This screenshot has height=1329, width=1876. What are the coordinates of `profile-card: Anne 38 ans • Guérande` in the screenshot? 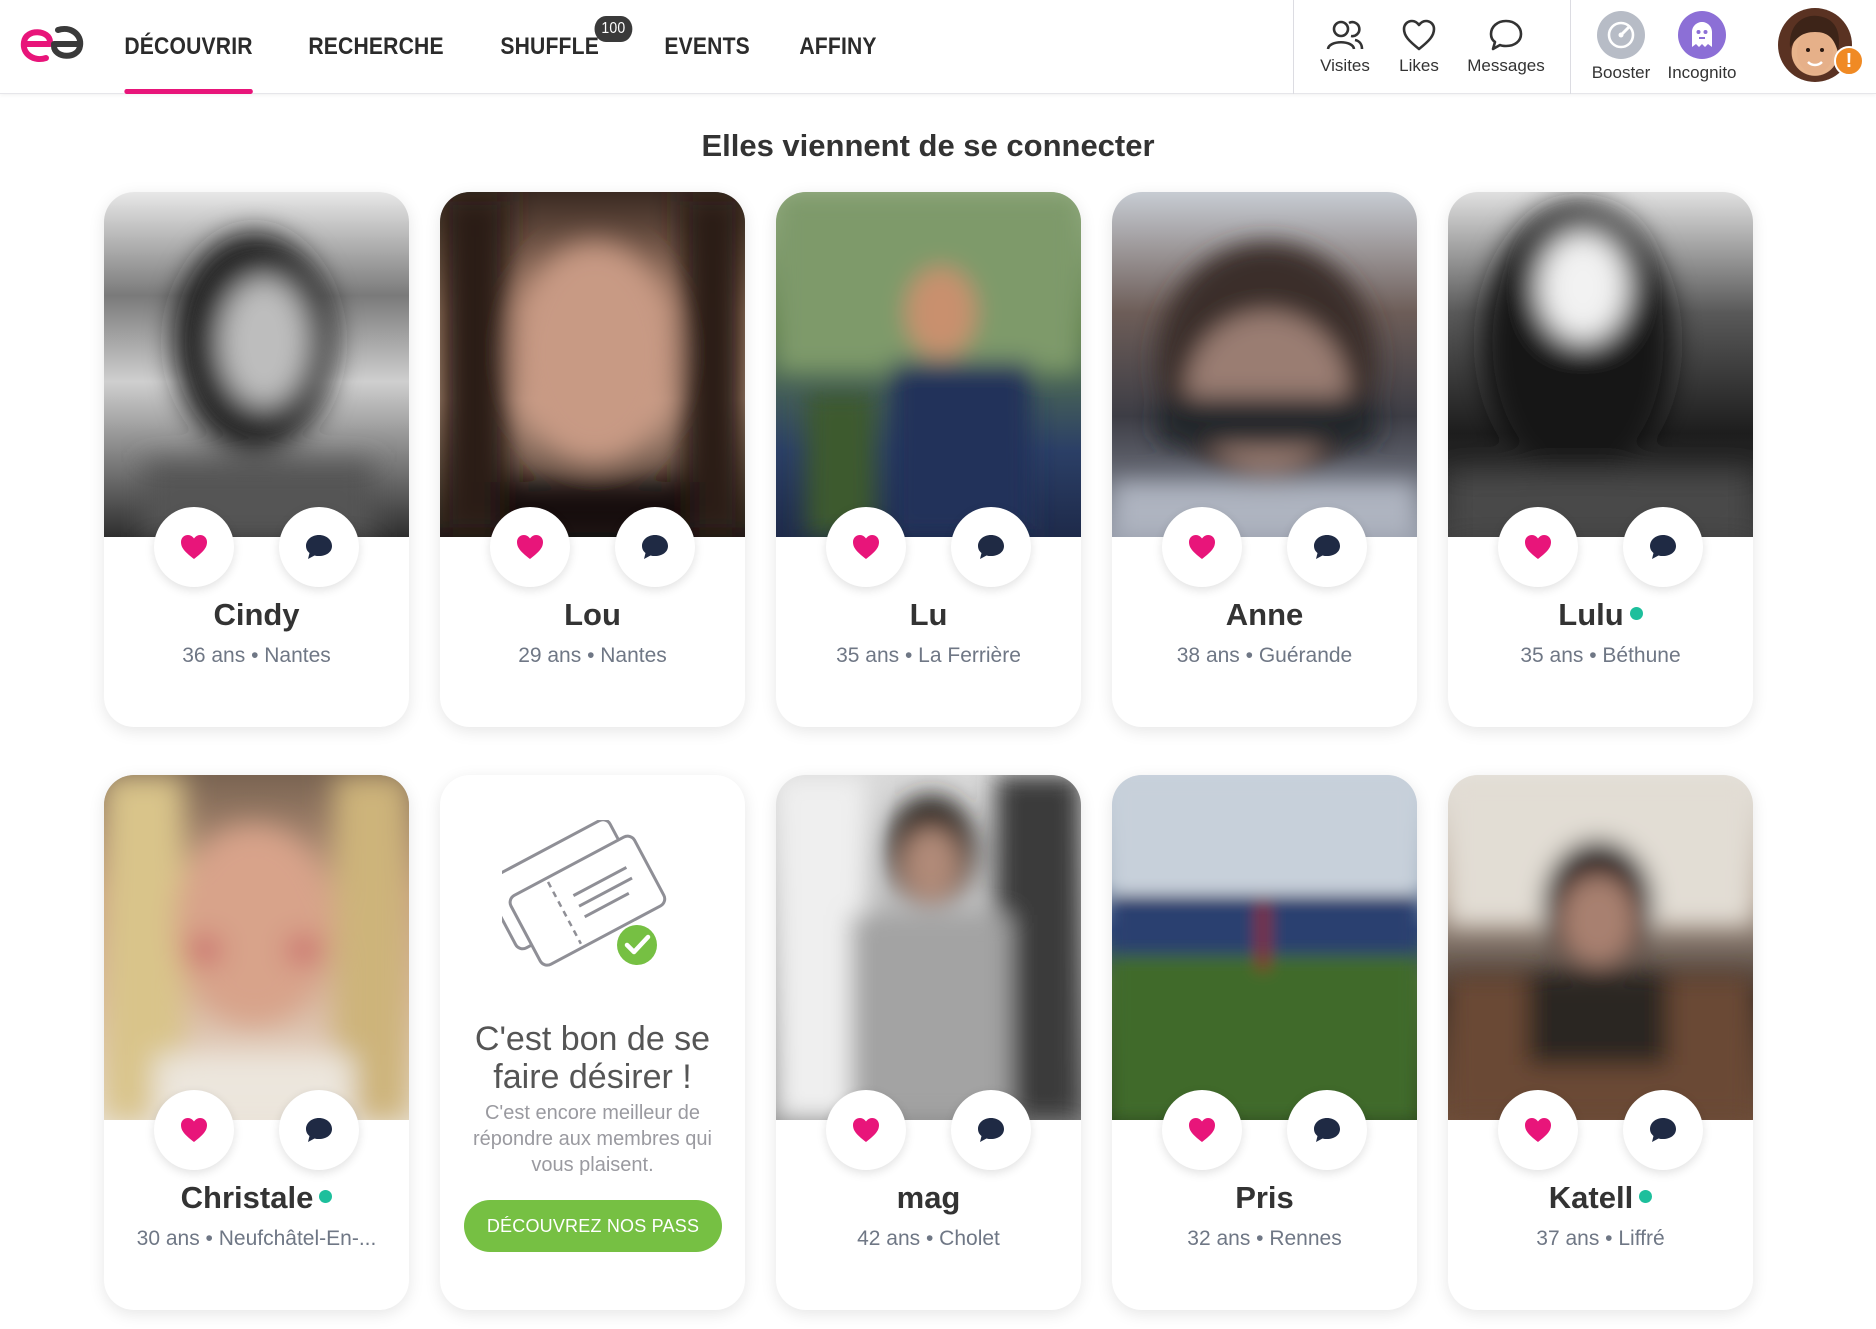 It's located at (1264, 459).